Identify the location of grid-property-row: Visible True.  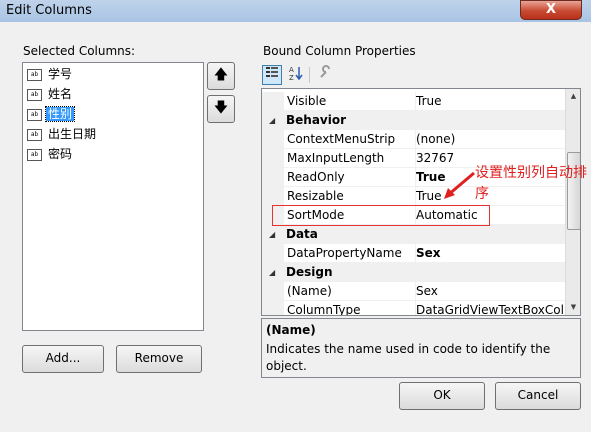
(413, 101).